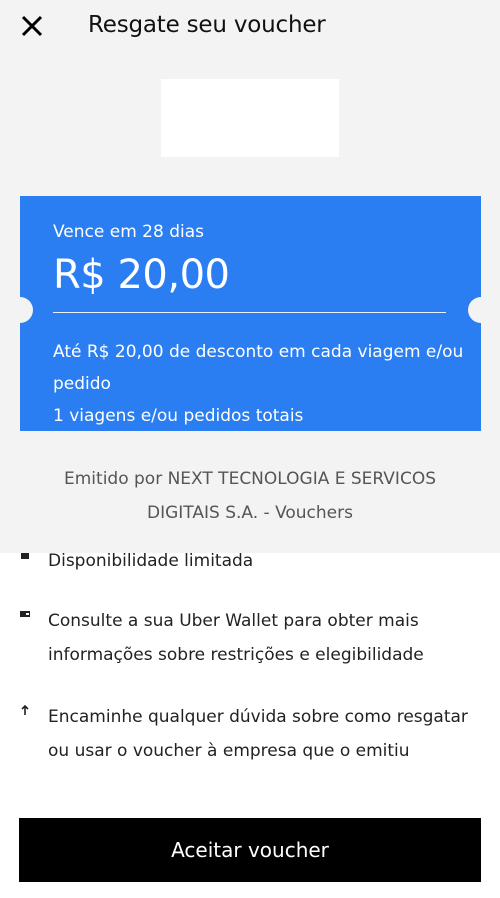 The height and width of the screenshot is (898, 500). Describe the element at coordinates (250, 479) in the screenshot. I see `issuer-line1: Emitido por NEXT TECNOLOGIA E SERVICOS` at that location.